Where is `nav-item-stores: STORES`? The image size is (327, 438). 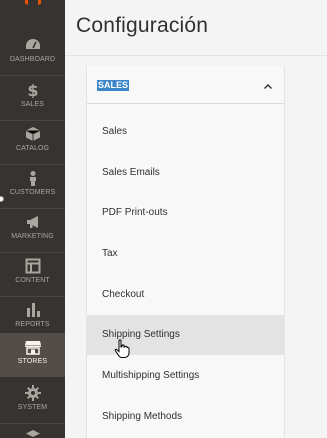 nav-item-stores: STORES is located at coordinates (32, 355).